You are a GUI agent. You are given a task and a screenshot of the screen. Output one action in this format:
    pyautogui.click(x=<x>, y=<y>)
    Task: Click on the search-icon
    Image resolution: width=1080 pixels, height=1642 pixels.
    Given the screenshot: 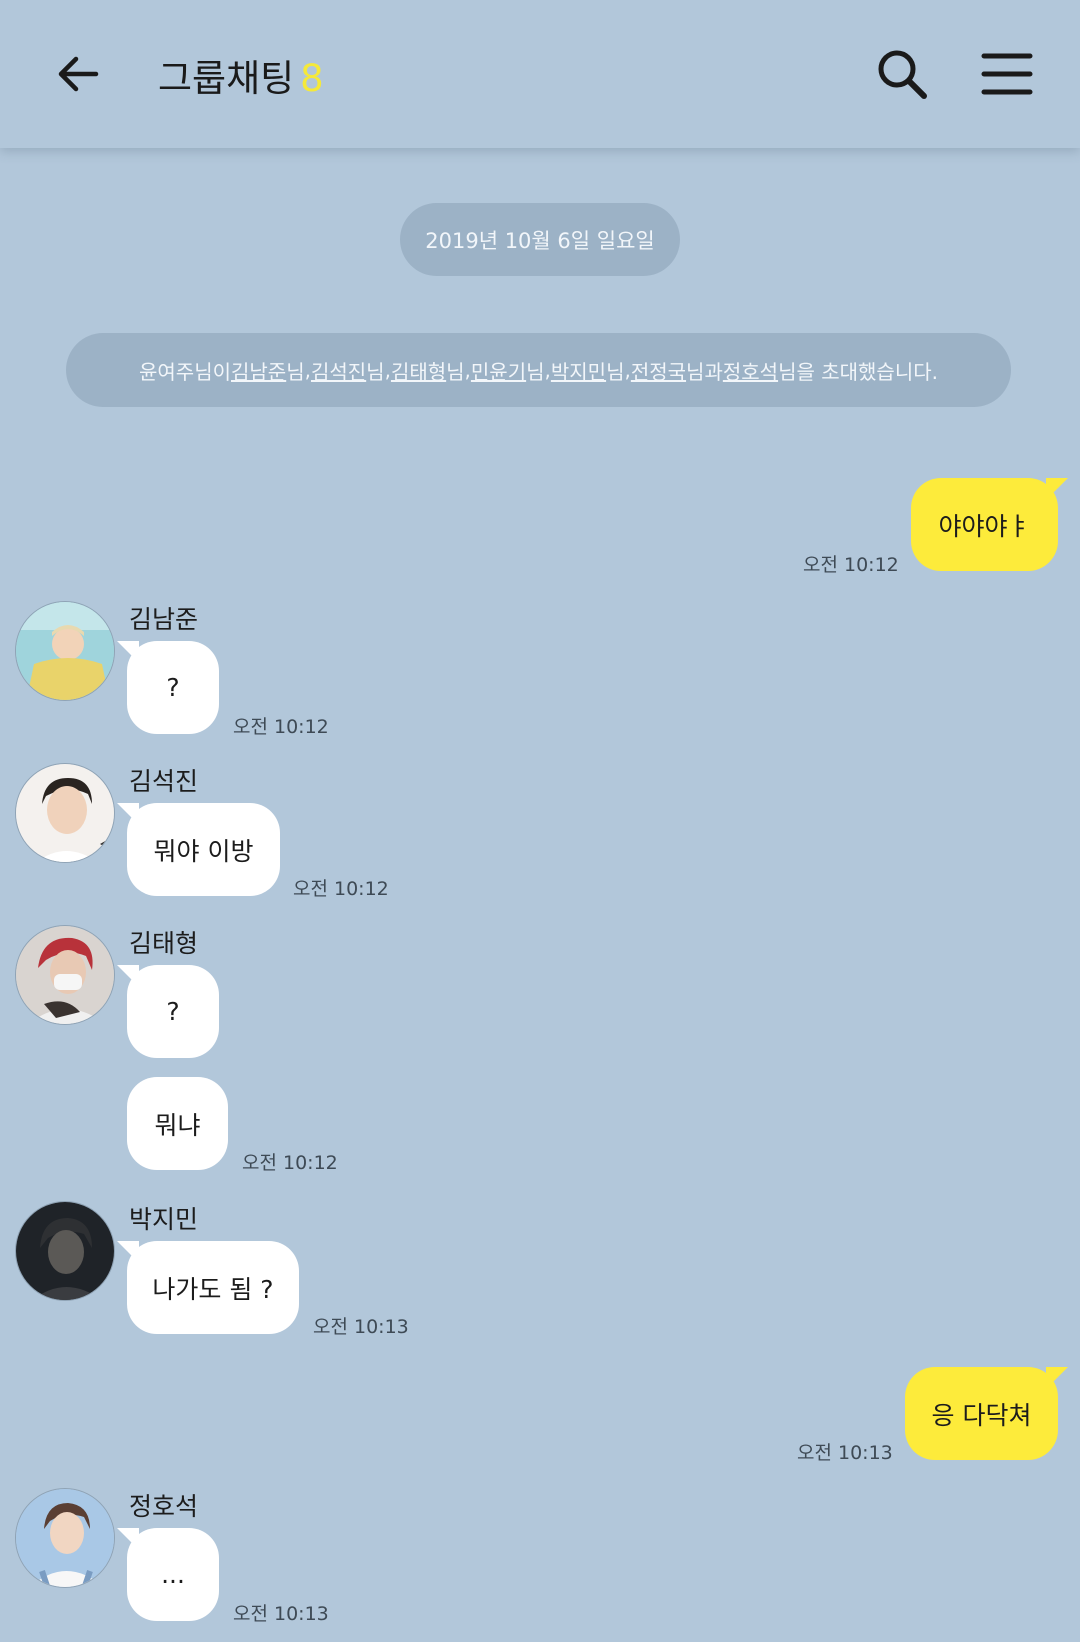 What is the action you would take?
    pyautogui.click(x=902, y=74)
    